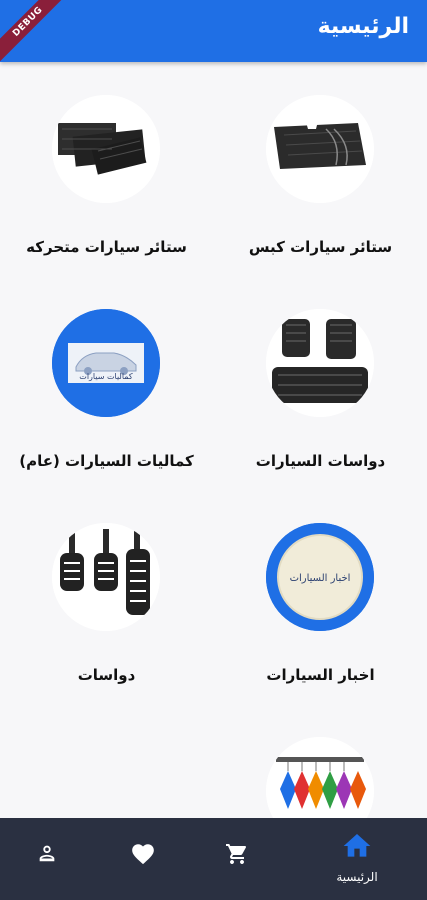 The image size is (427, 900). What do you see at coordinates (106, 675) in the screenshot?
I see `category-label: دواسات` at bounding box center [106, 675].